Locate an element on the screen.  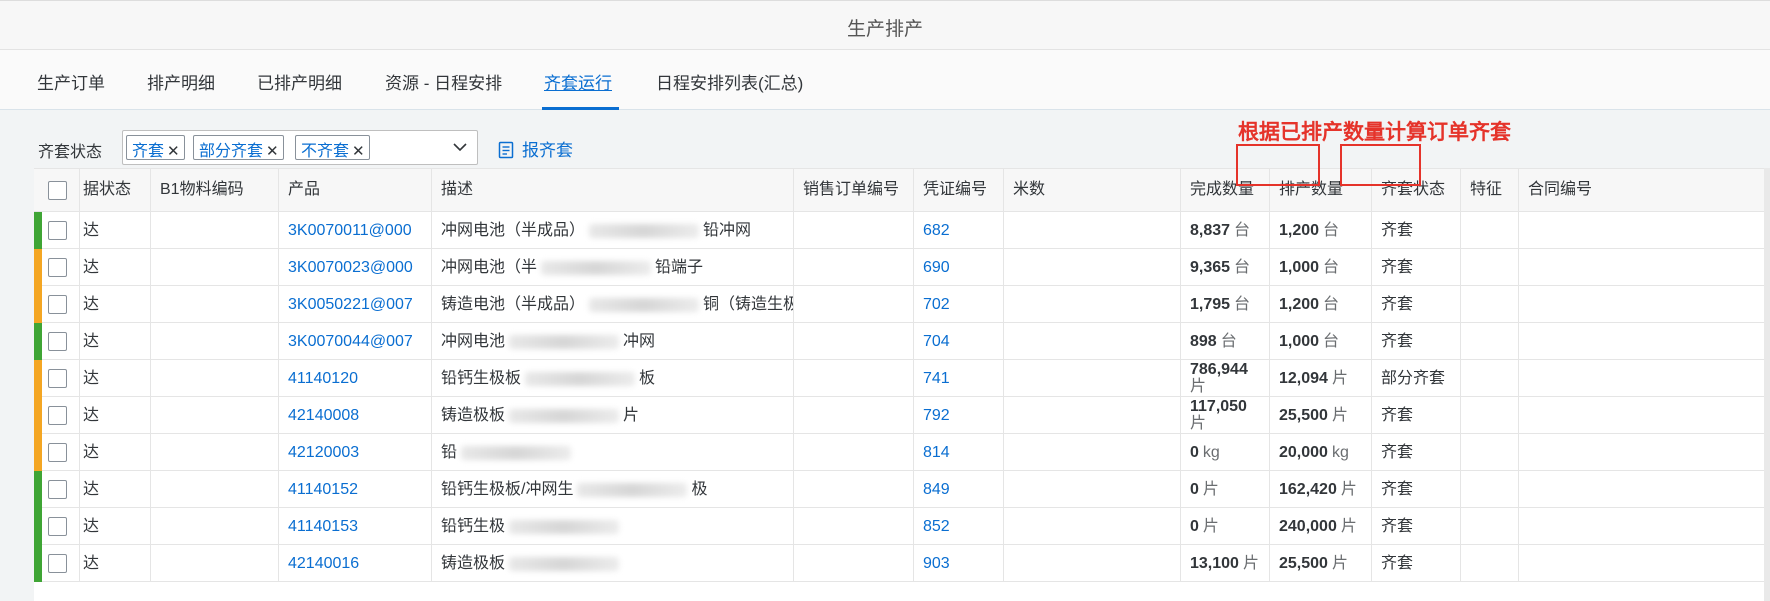
tab-schedule-list-summary: 日程安排列表(汇总) is located at coordinates (729, 81).